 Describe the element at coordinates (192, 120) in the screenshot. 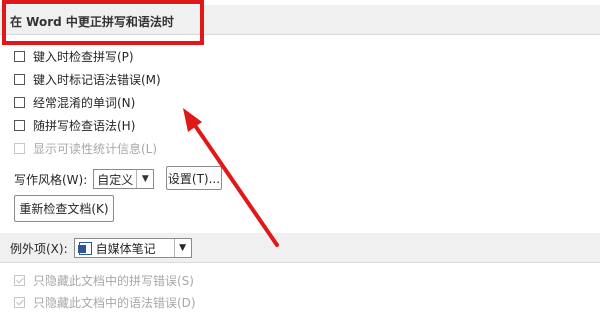

I see `annotation-arrow-head` at that location.